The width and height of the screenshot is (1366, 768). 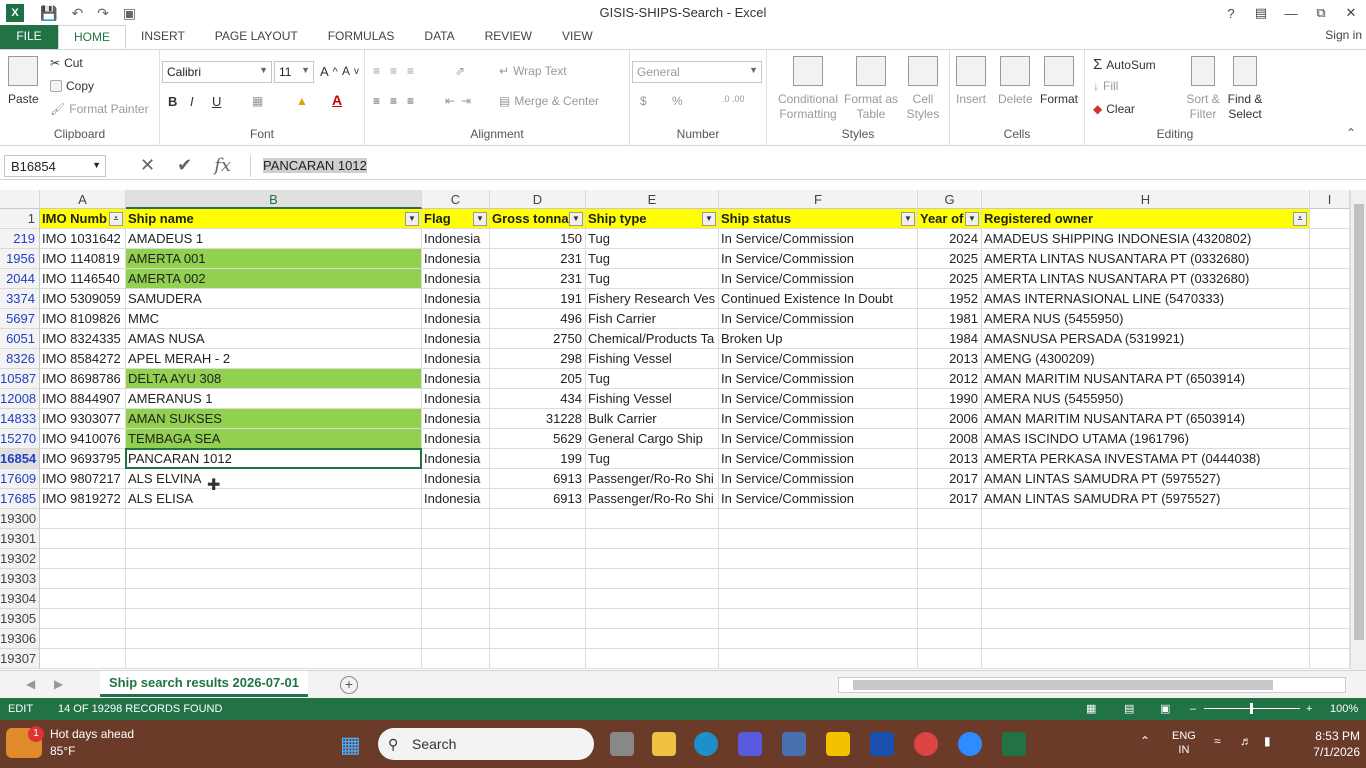 What do you see at coordinates (274, 279) in the screenshot?
I see `grid-cell: AMERTA 002` at bounding box center [274, 279].